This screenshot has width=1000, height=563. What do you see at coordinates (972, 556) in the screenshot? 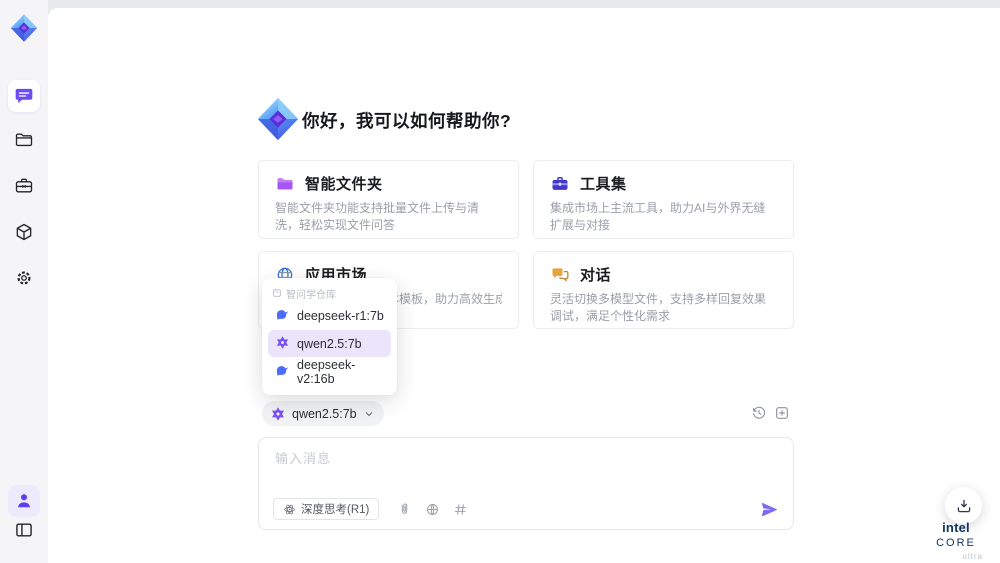
I see `intel-tier-text: ultra` at bounding box center [972, 556].